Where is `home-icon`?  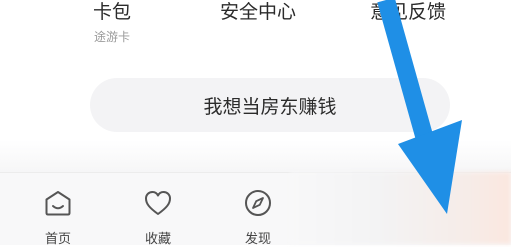 home-icon is located at coordinates (58, 203).